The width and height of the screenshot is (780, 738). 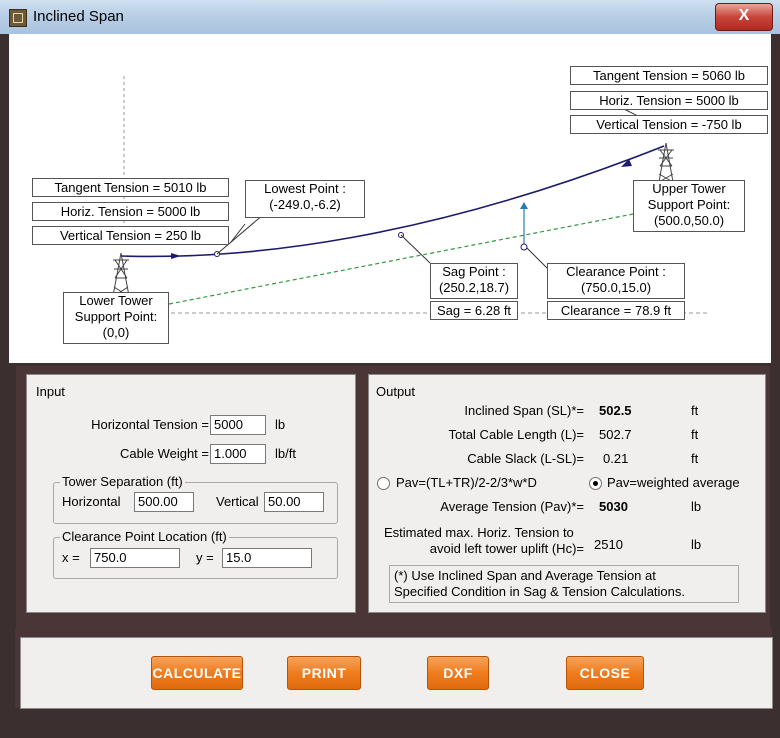 What do you see at coordinates (116, 300) in the screenshot?
I see `lower-tower-line1: Lower Tower` at bounding box center [116, 300].